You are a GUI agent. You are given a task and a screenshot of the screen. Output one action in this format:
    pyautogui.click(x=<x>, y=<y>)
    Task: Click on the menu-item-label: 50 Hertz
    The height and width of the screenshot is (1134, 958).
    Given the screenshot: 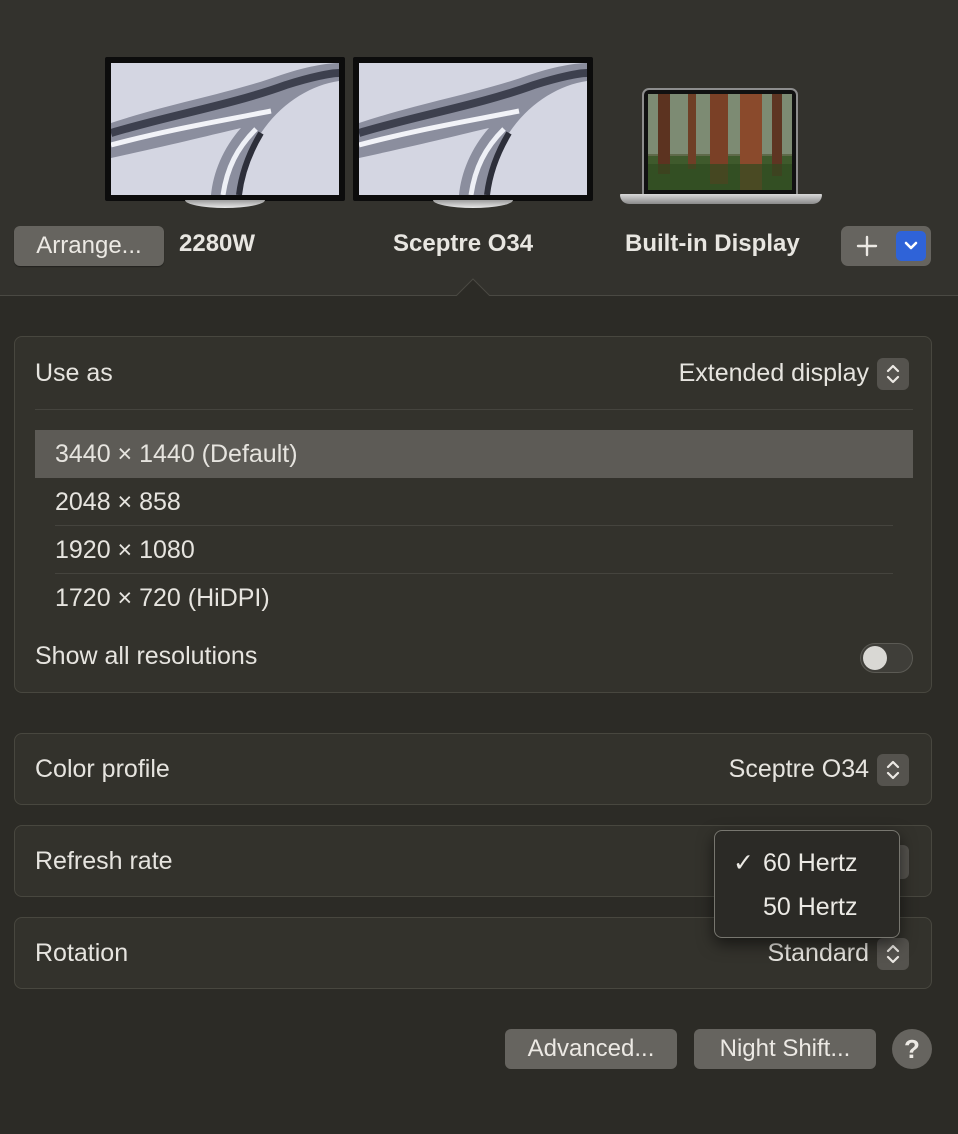 What is the action you would take?
    pyautogui.click(x=810, y=907)
    